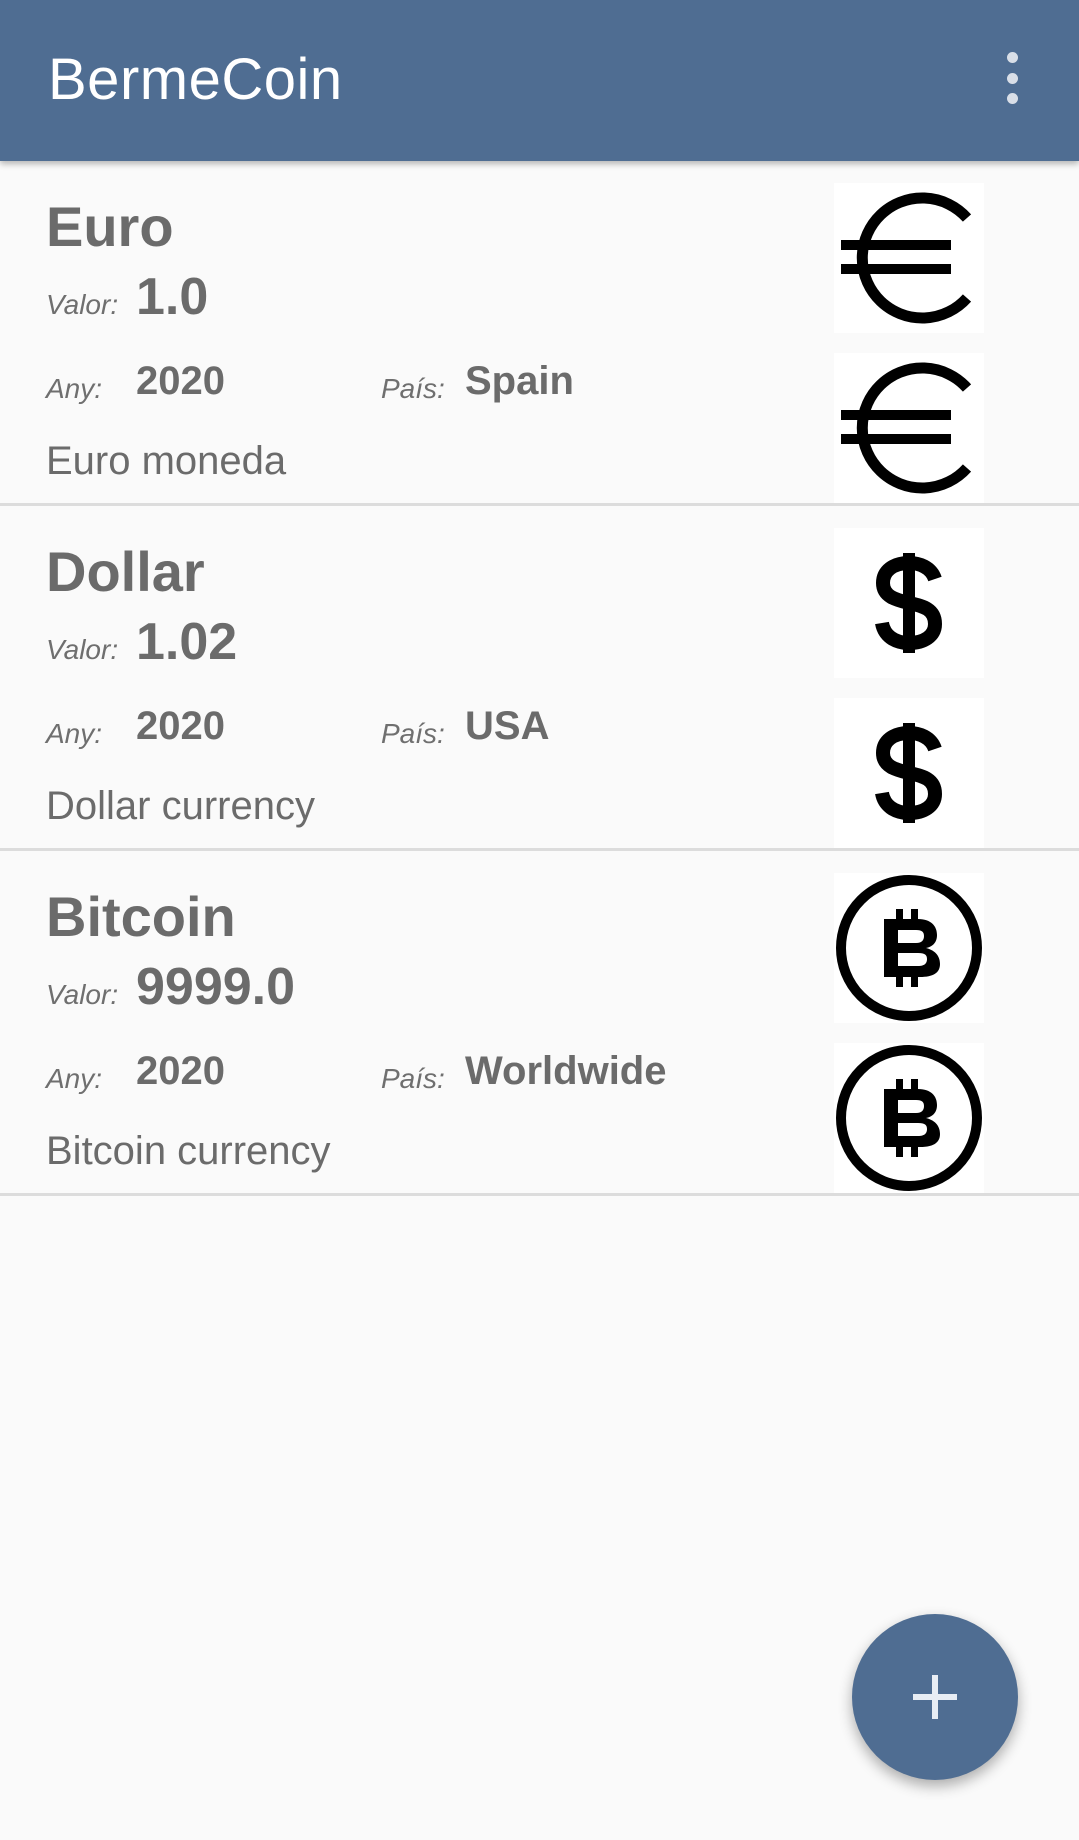  What do you see at coordinates (216, 987) in the screenshot?
I see `valor-value: 9999.0` at bounding box center [216, 987].